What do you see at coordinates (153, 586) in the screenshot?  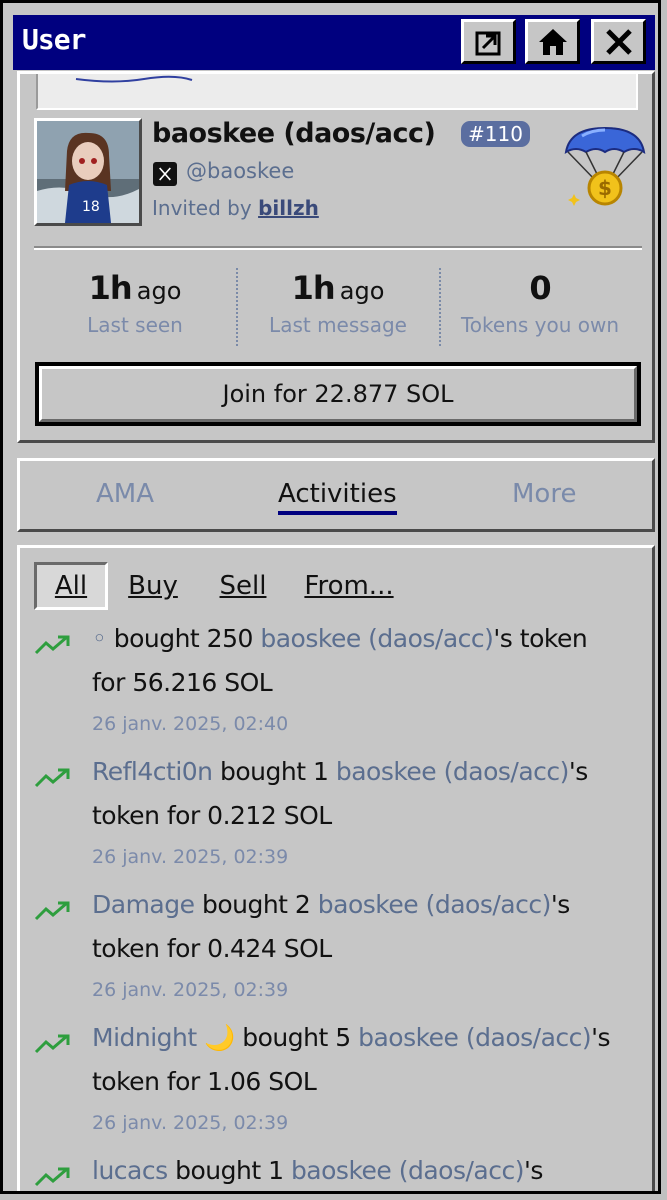 I see `filter-buy: Buy` at bounding box center [153, 586].